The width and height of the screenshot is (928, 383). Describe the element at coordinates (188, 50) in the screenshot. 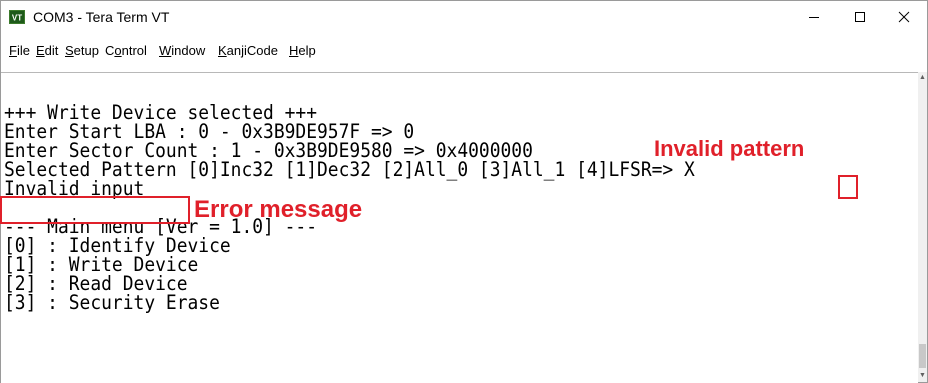

I see `menu-window-label: indow` at that location.